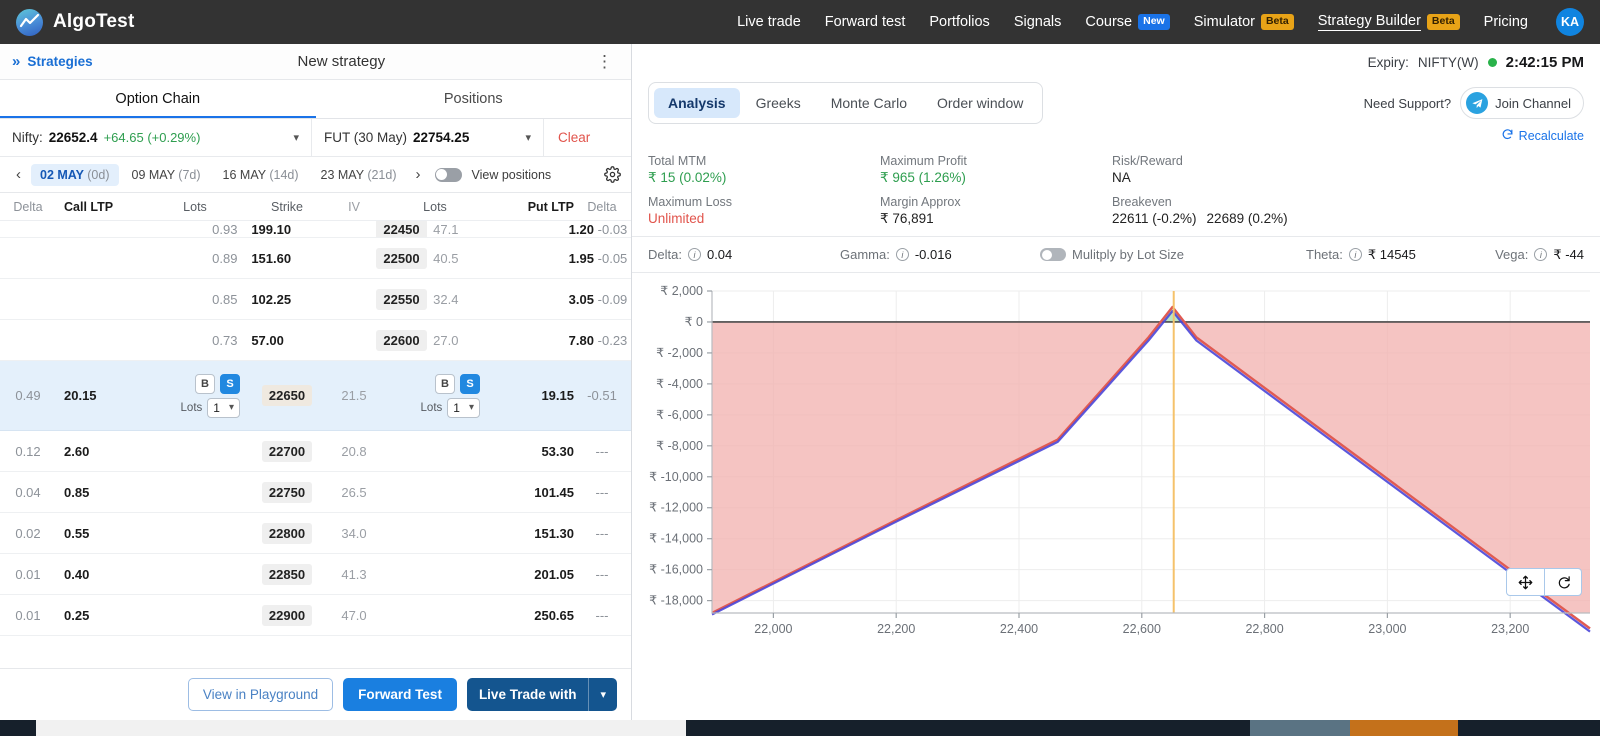 The width and height of the screenshot is (1600, 736). I want to click on nav-strategy-builder: Strategy Builder Beta, so click(1388, 22).